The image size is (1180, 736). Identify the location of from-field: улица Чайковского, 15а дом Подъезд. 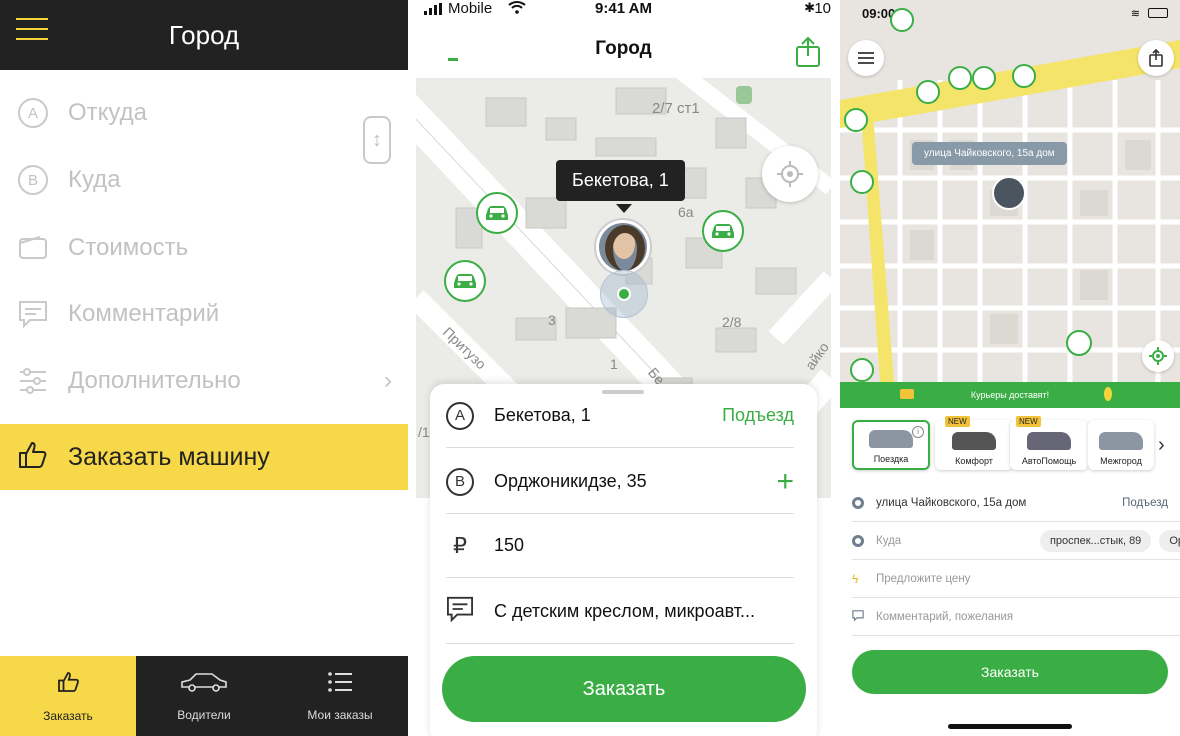
(1016, 503).